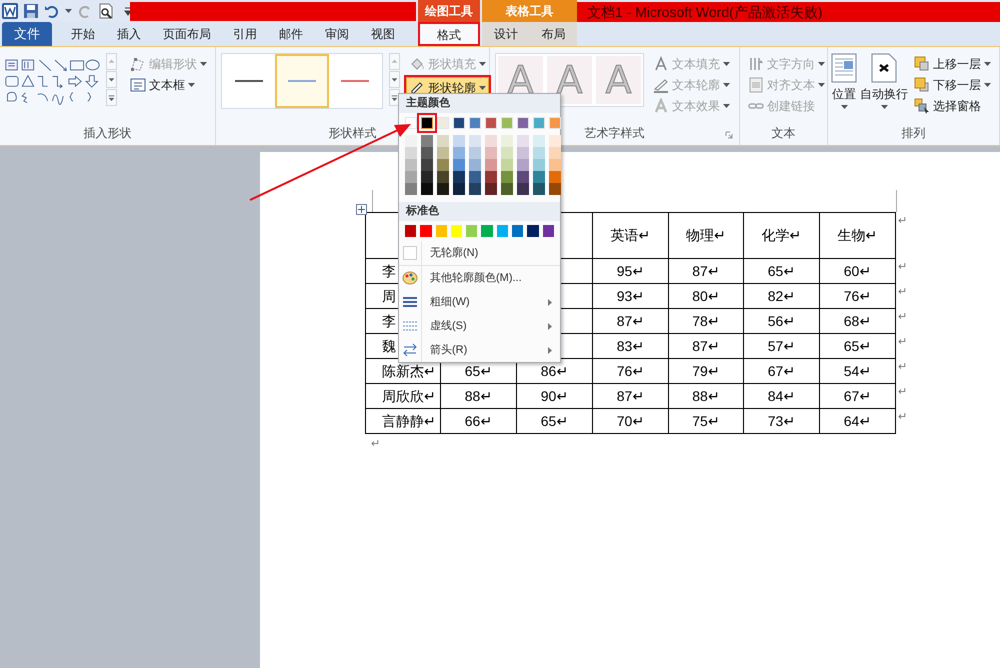 This screenshot has height=668, width=1000. What do you see at coordinates (952, 63) in the screenshot?
I see `ribbon-command: 上移一层` at bounding box center [952, 63].